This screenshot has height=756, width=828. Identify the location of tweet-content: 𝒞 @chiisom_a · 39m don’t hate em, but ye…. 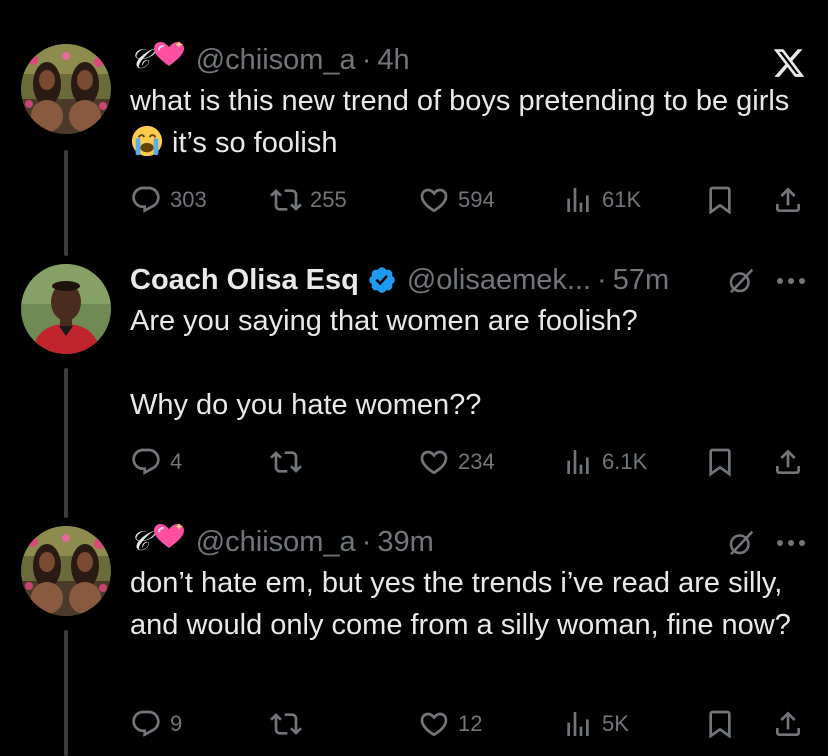
(469, 583).